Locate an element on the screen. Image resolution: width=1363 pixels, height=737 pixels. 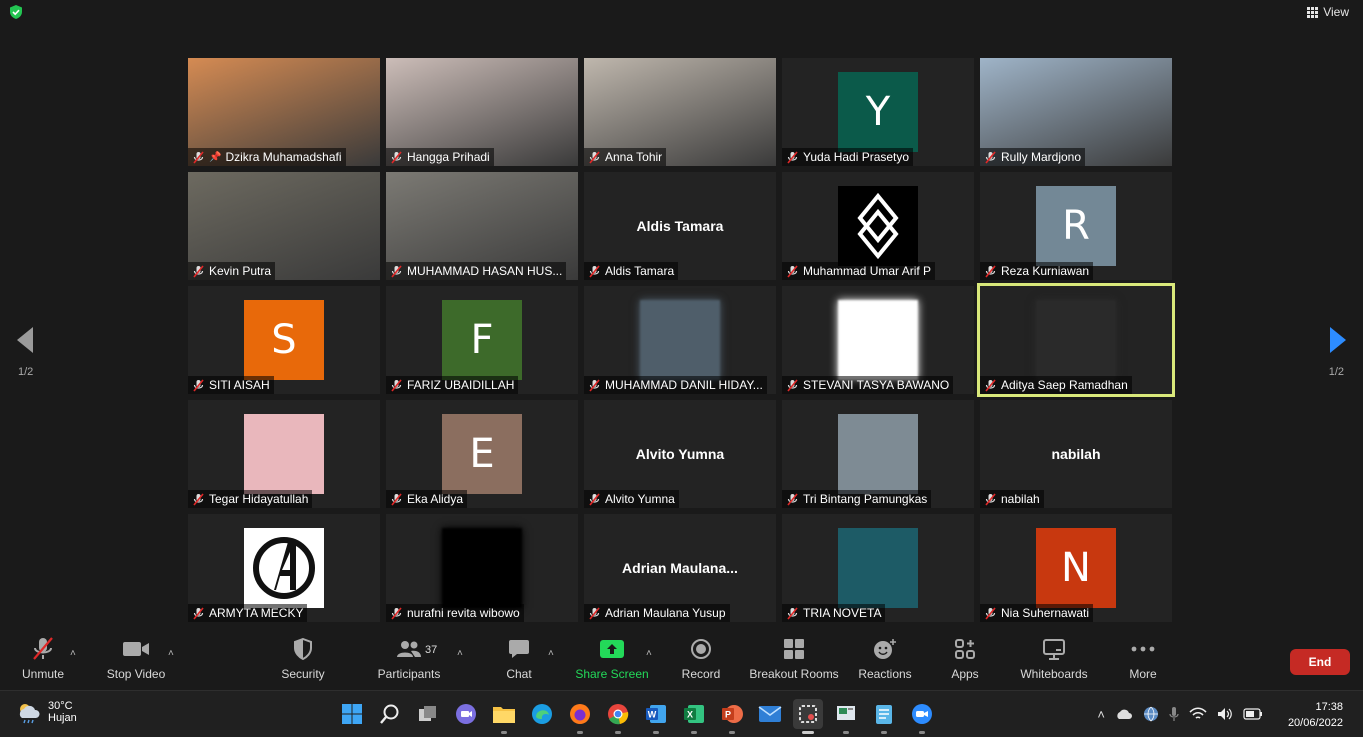
participant-name-label: STEVANI TASYA BAWANO is located at coordinates (868, 385).